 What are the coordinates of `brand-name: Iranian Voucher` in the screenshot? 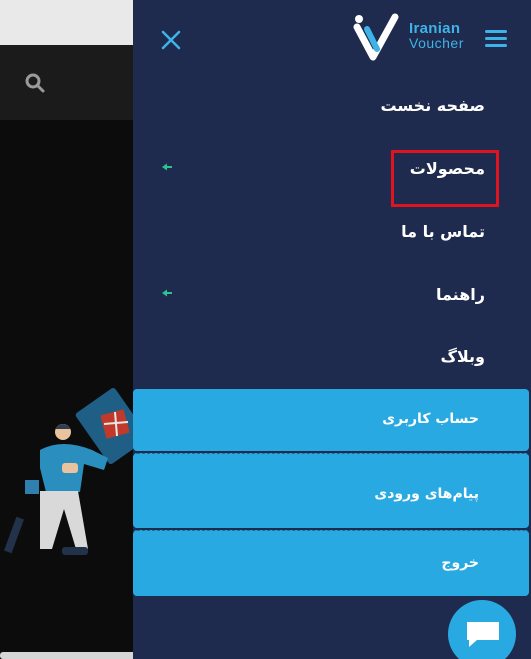 It's located at (436, 36).